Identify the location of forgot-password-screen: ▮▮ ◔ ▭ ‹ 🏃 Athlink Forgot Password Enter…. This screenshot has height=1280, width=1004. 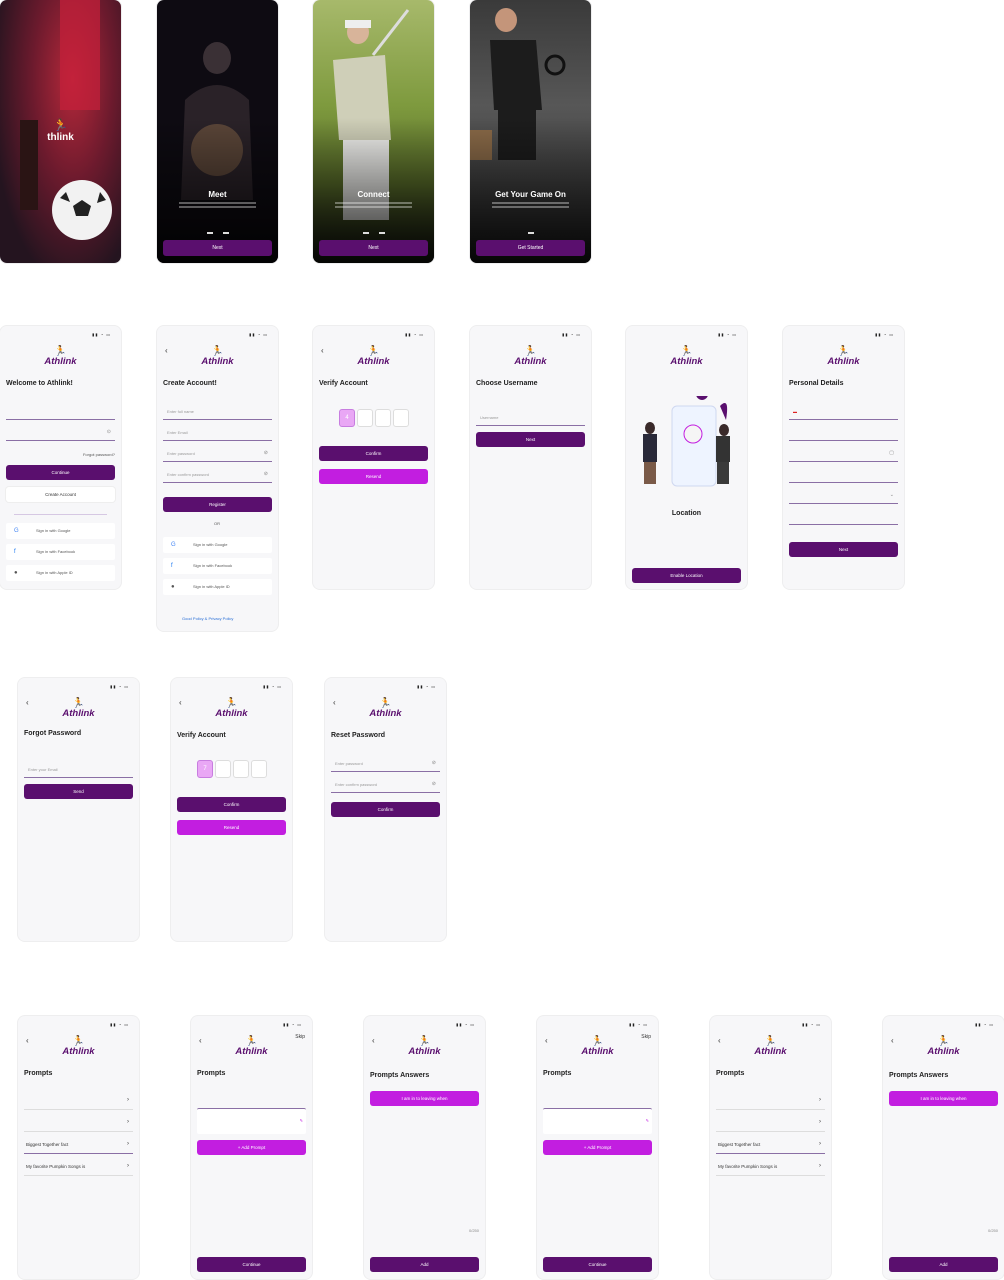
(78, 809).